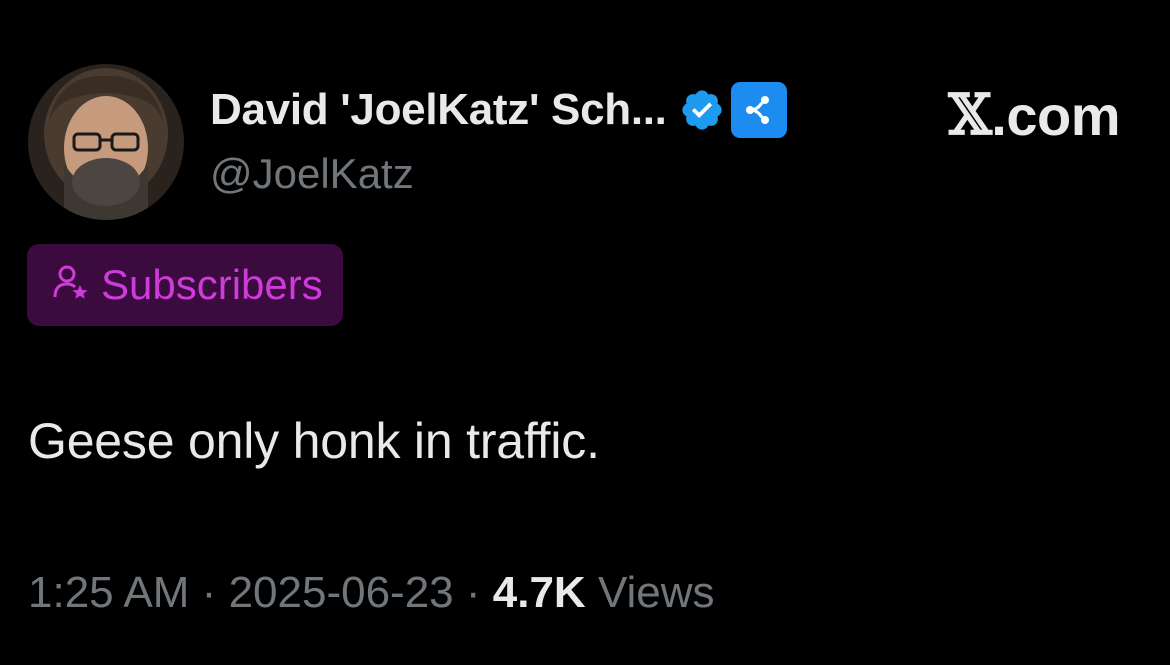 This screenshot has width=1170, height=665. I want to click on ripple-logo-icon, so click(758, 110).